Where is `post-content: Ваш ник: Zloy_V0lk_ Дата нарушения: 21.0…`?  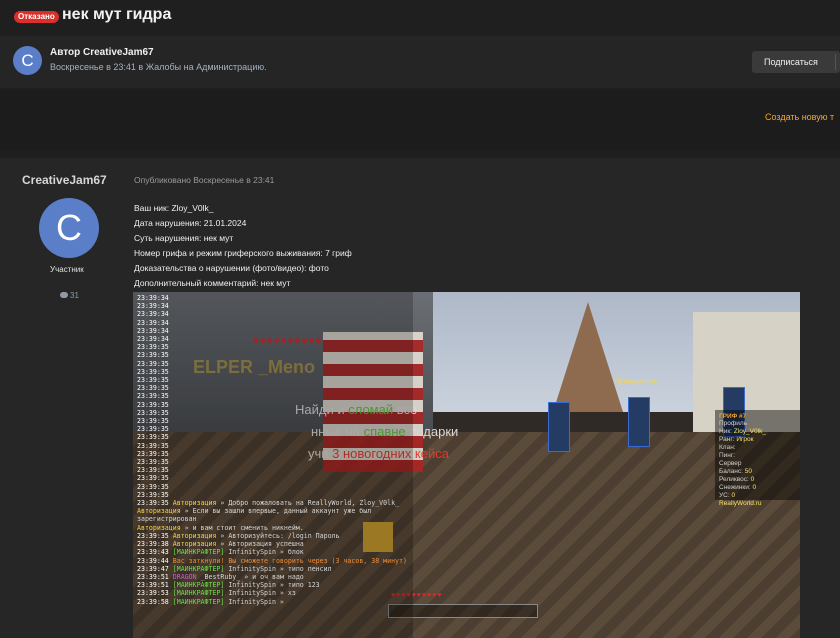
post-content: Ваш ник: Zloy_V0lk_ Дата нарушения: 21.0… is located at coordinates (344, 246).